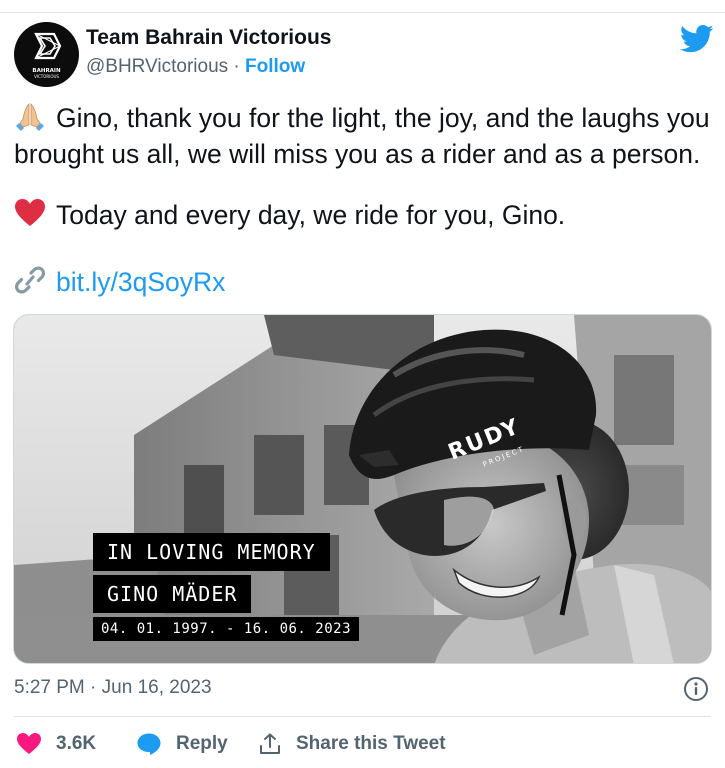 The height and width of the screenshot is (768, 725). I want to click on heart-icon, so click(29, 743).